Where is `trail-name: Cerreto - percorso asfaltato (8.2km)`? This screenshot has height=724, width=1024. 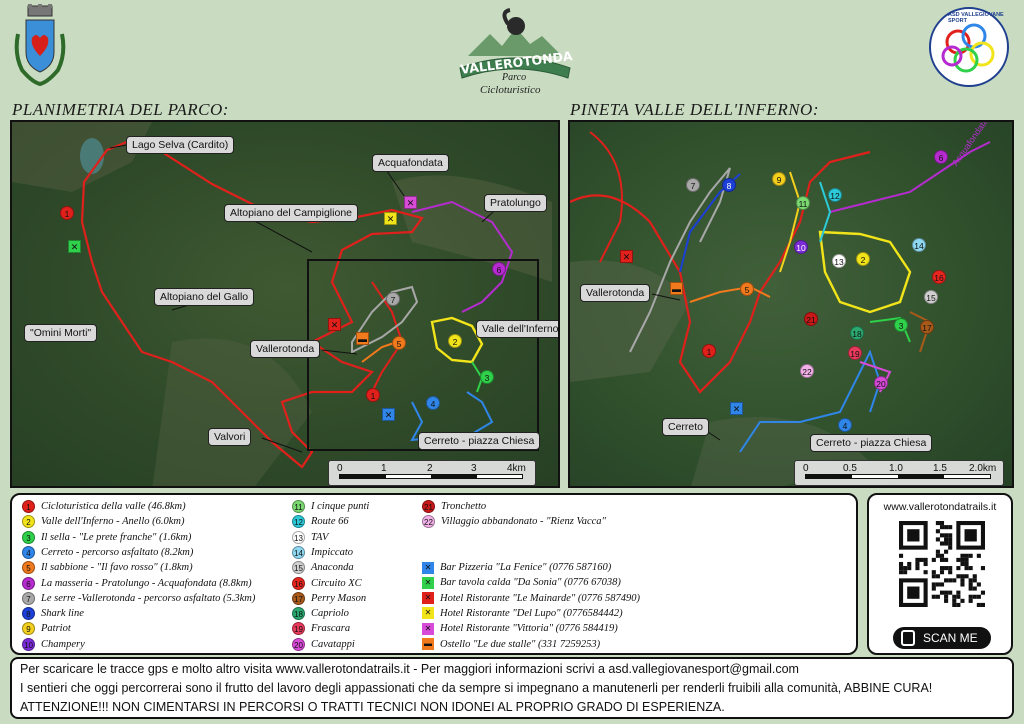
trail-name: Cerreto - percorso asfaltato (8.2km) is located at coordinates (117, 552).